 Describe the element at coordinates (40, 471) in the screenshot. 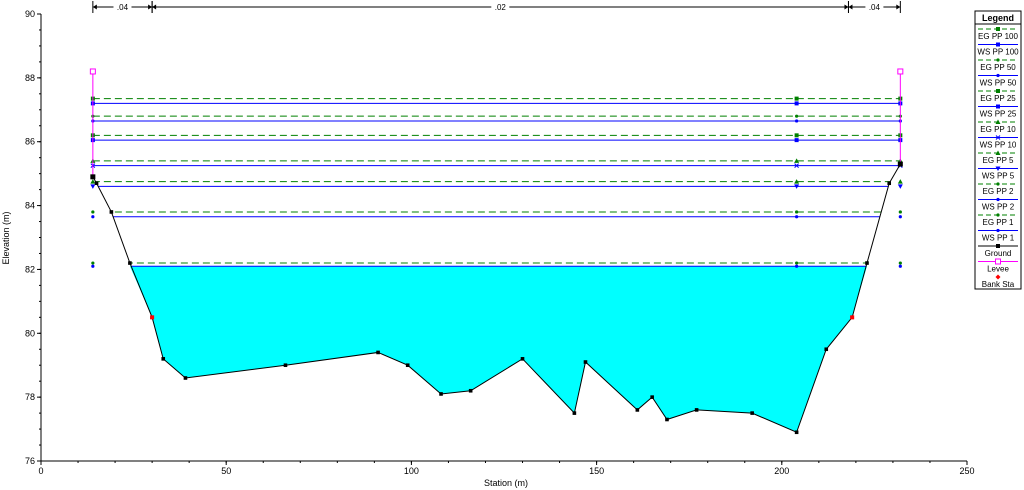

I see `x-tick-label: 0` at that location.